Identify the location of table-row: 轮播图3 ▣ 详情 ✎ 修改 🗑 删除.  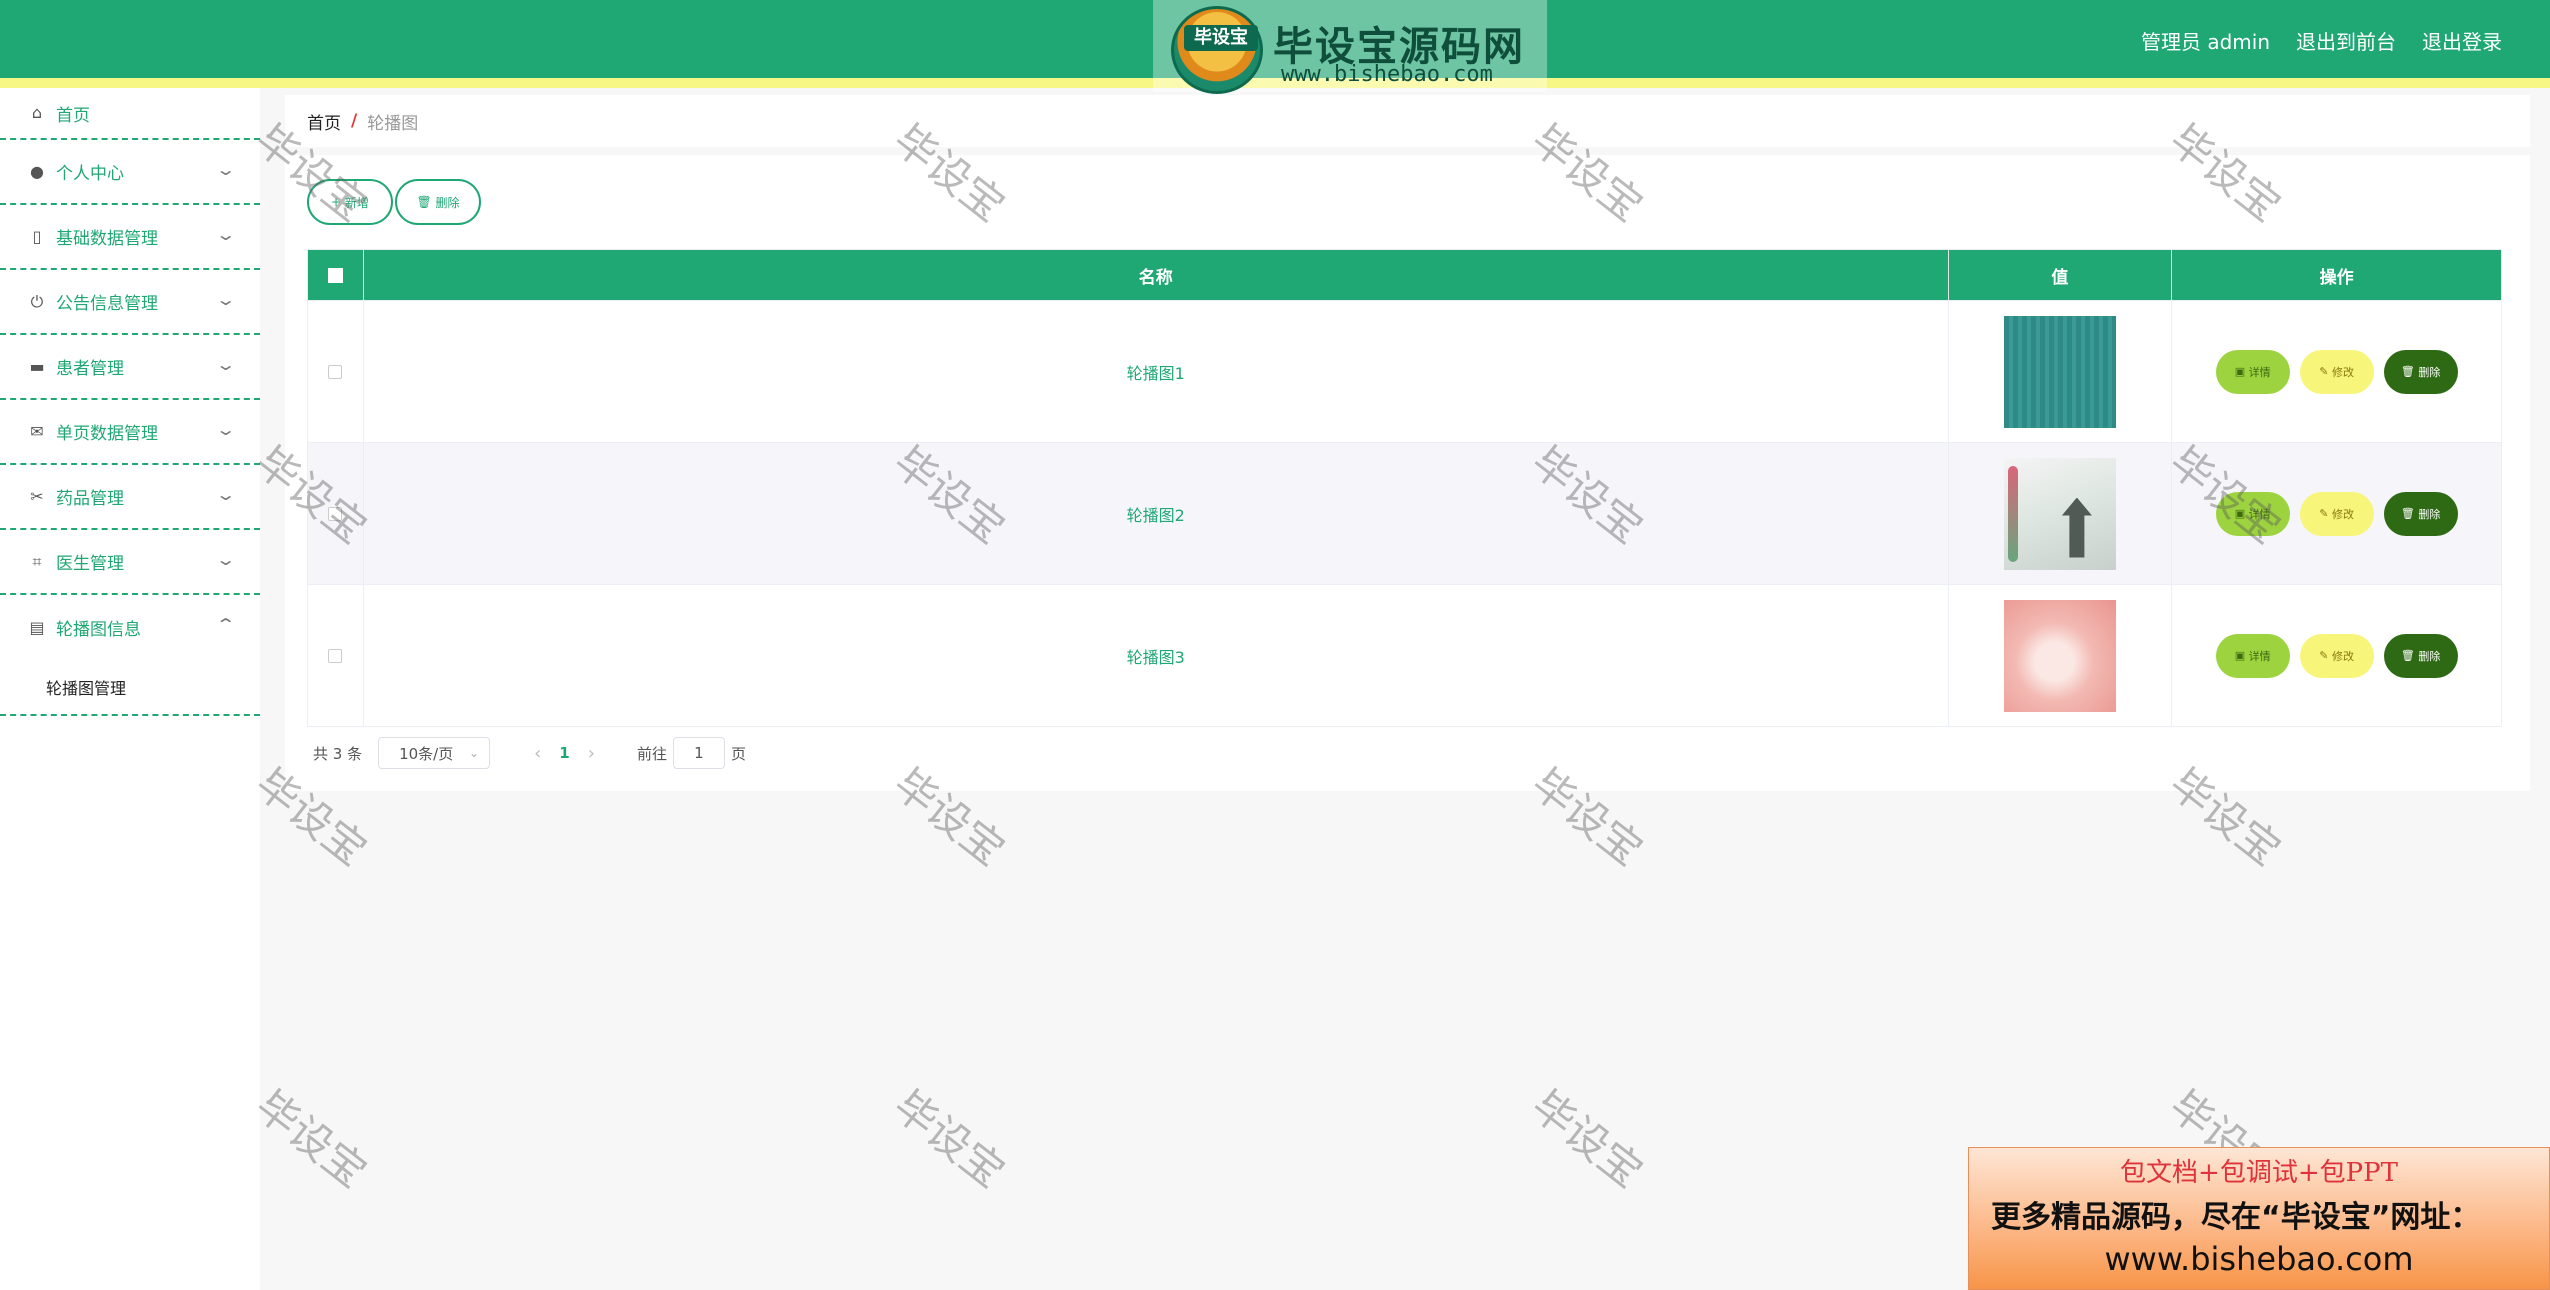
(1404, 655).